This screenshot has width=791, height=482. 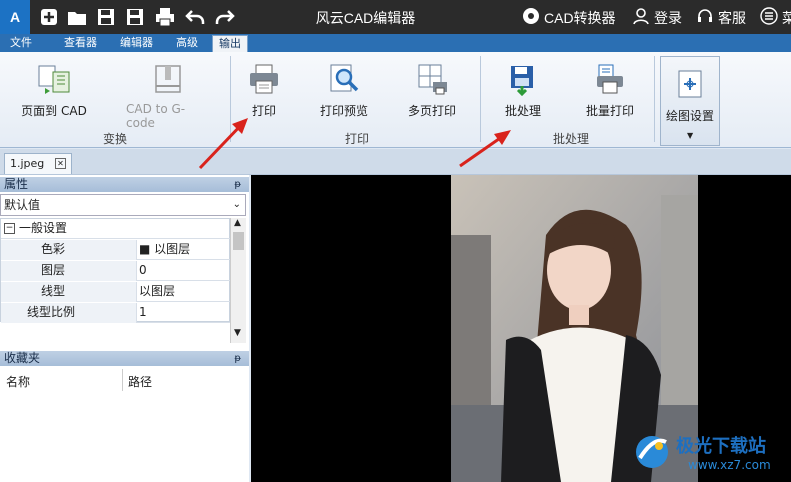 I want to click on print-preview-button: 打印预览, so click(x=344, y=90).